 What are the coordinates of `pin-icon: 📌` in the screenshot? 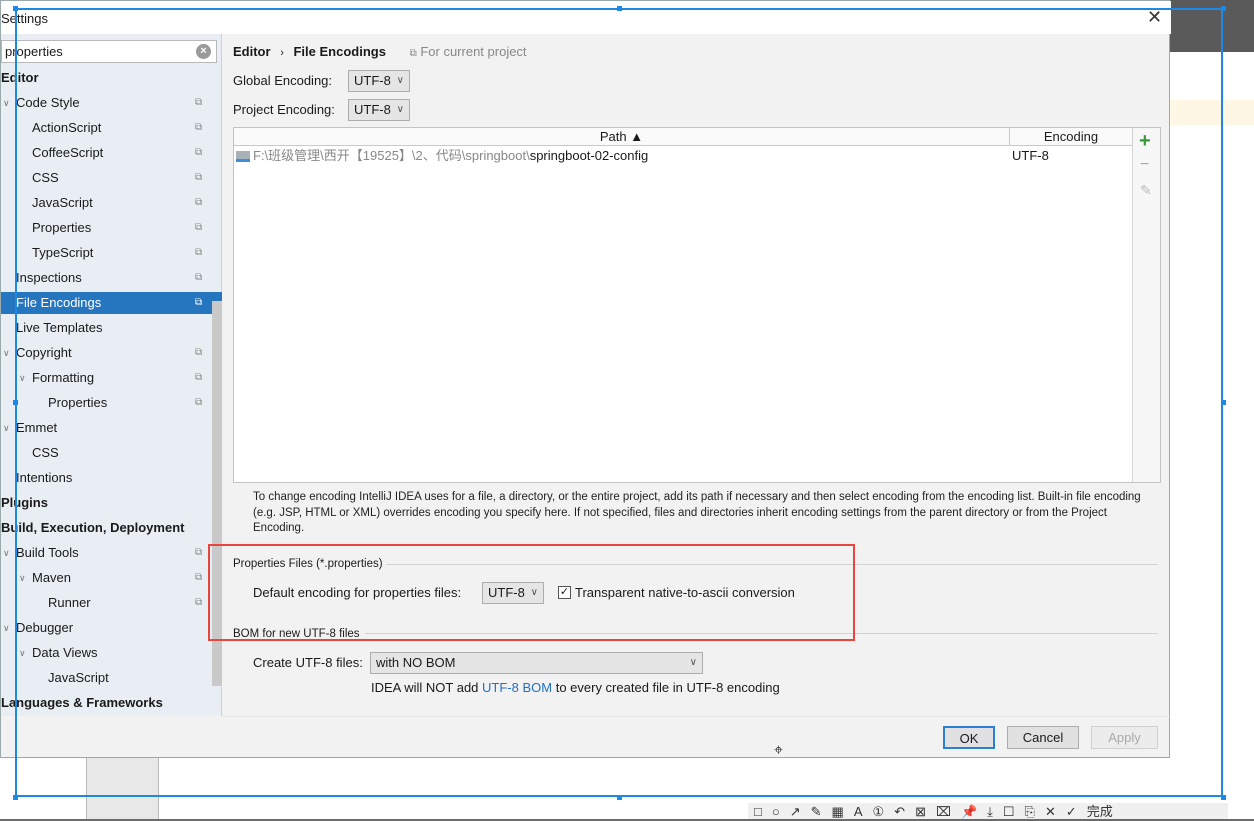 It's located at (969, 811).